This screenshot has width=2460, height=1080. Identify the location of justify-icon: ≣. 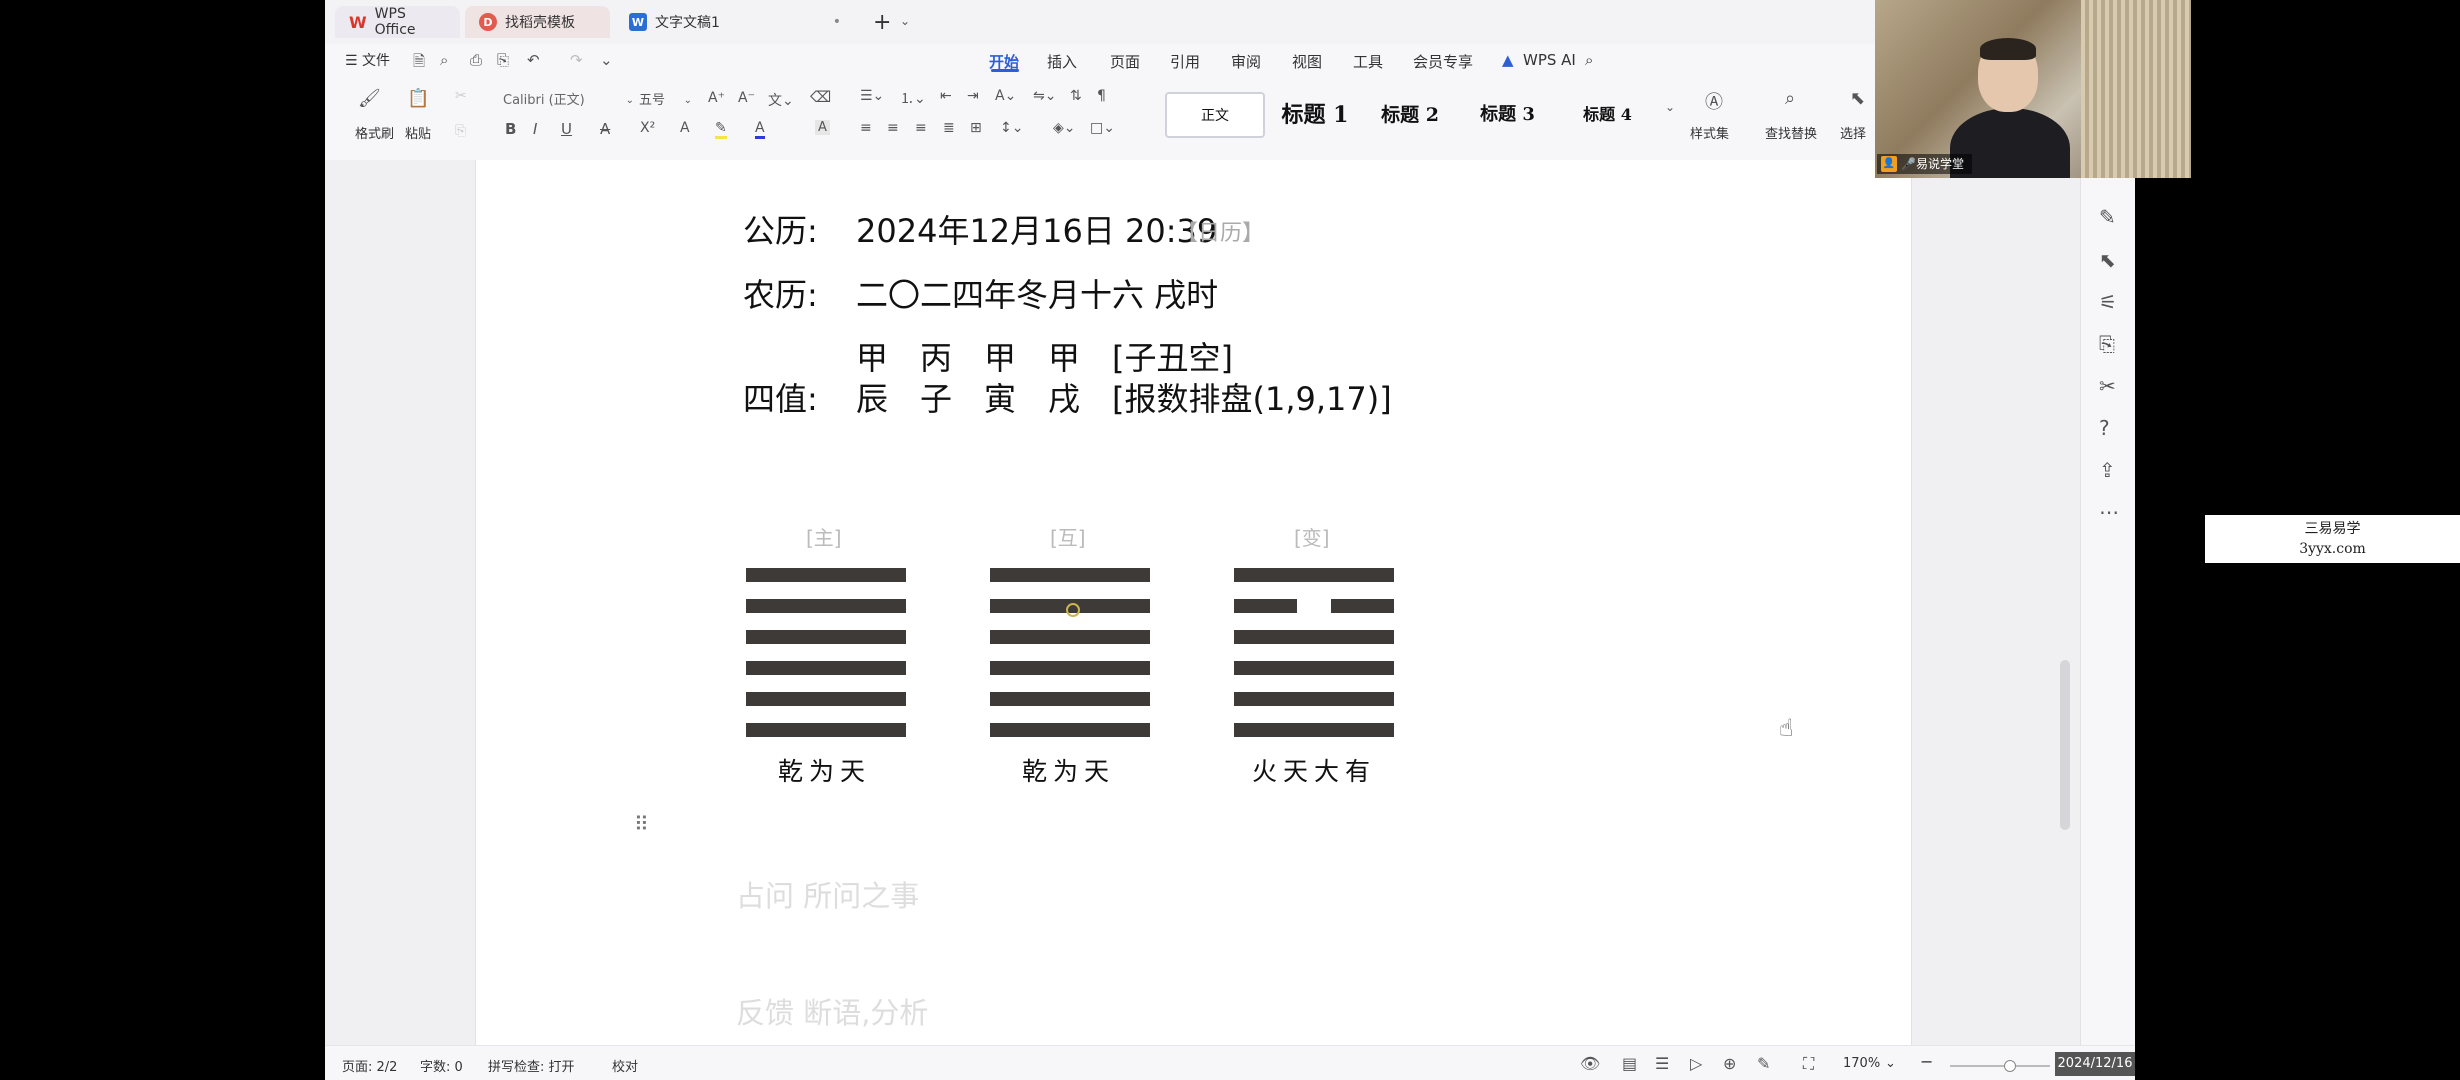
(949, 128).